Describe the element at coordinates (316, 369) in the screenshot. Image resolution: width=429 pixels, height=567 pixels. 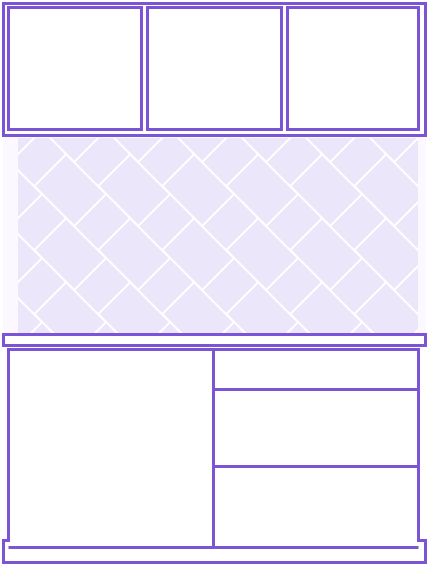
I see `drawer-top` at that location.